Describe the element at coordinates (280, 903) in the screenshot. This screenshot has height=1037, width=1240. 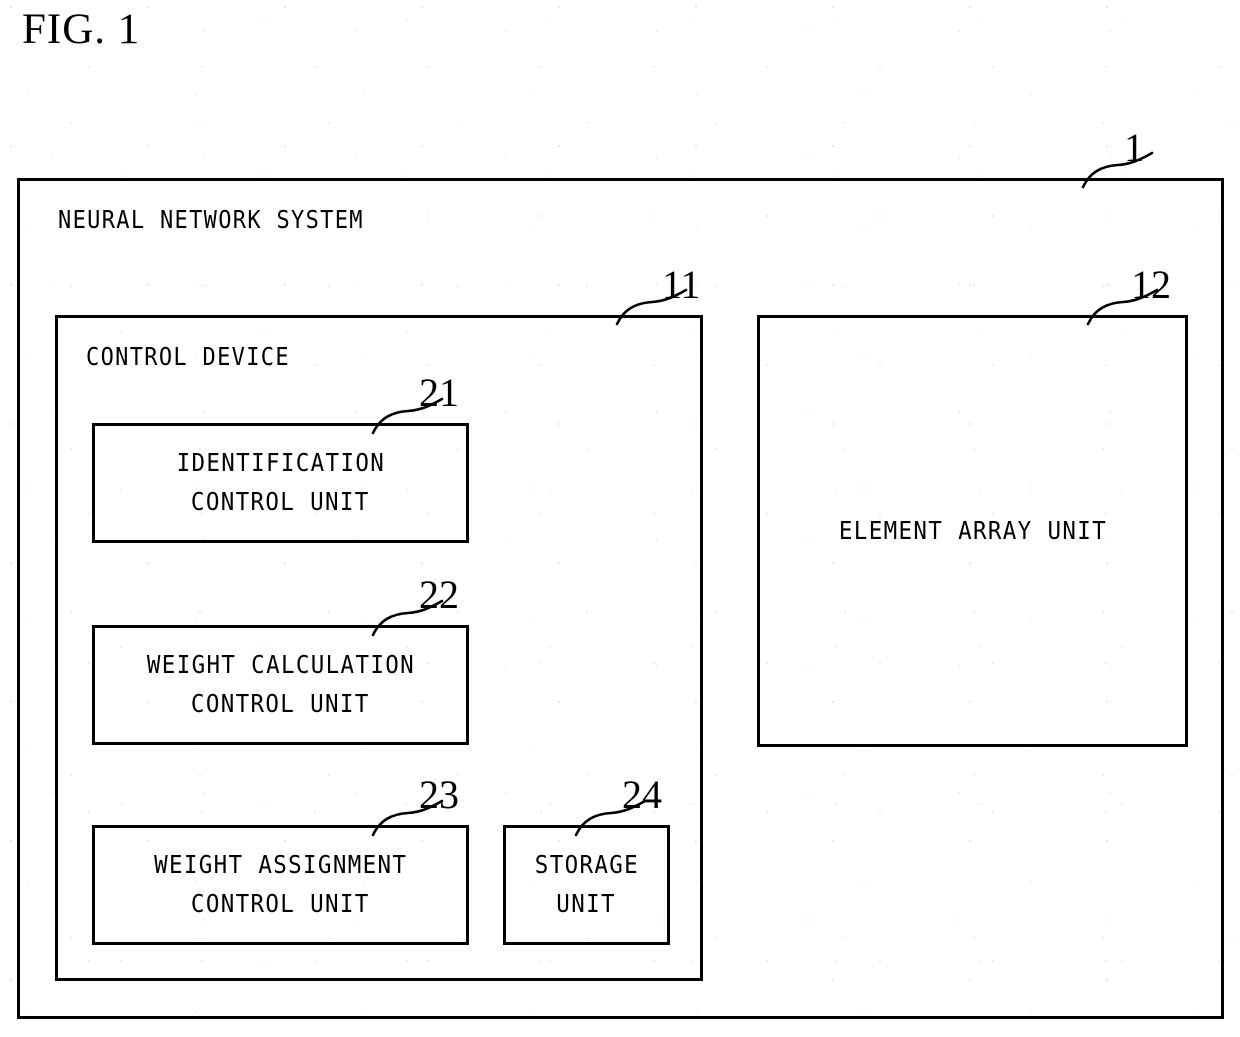
I see `weight-assignment-control-unit-line2: CONTROL UNIT` at that location.